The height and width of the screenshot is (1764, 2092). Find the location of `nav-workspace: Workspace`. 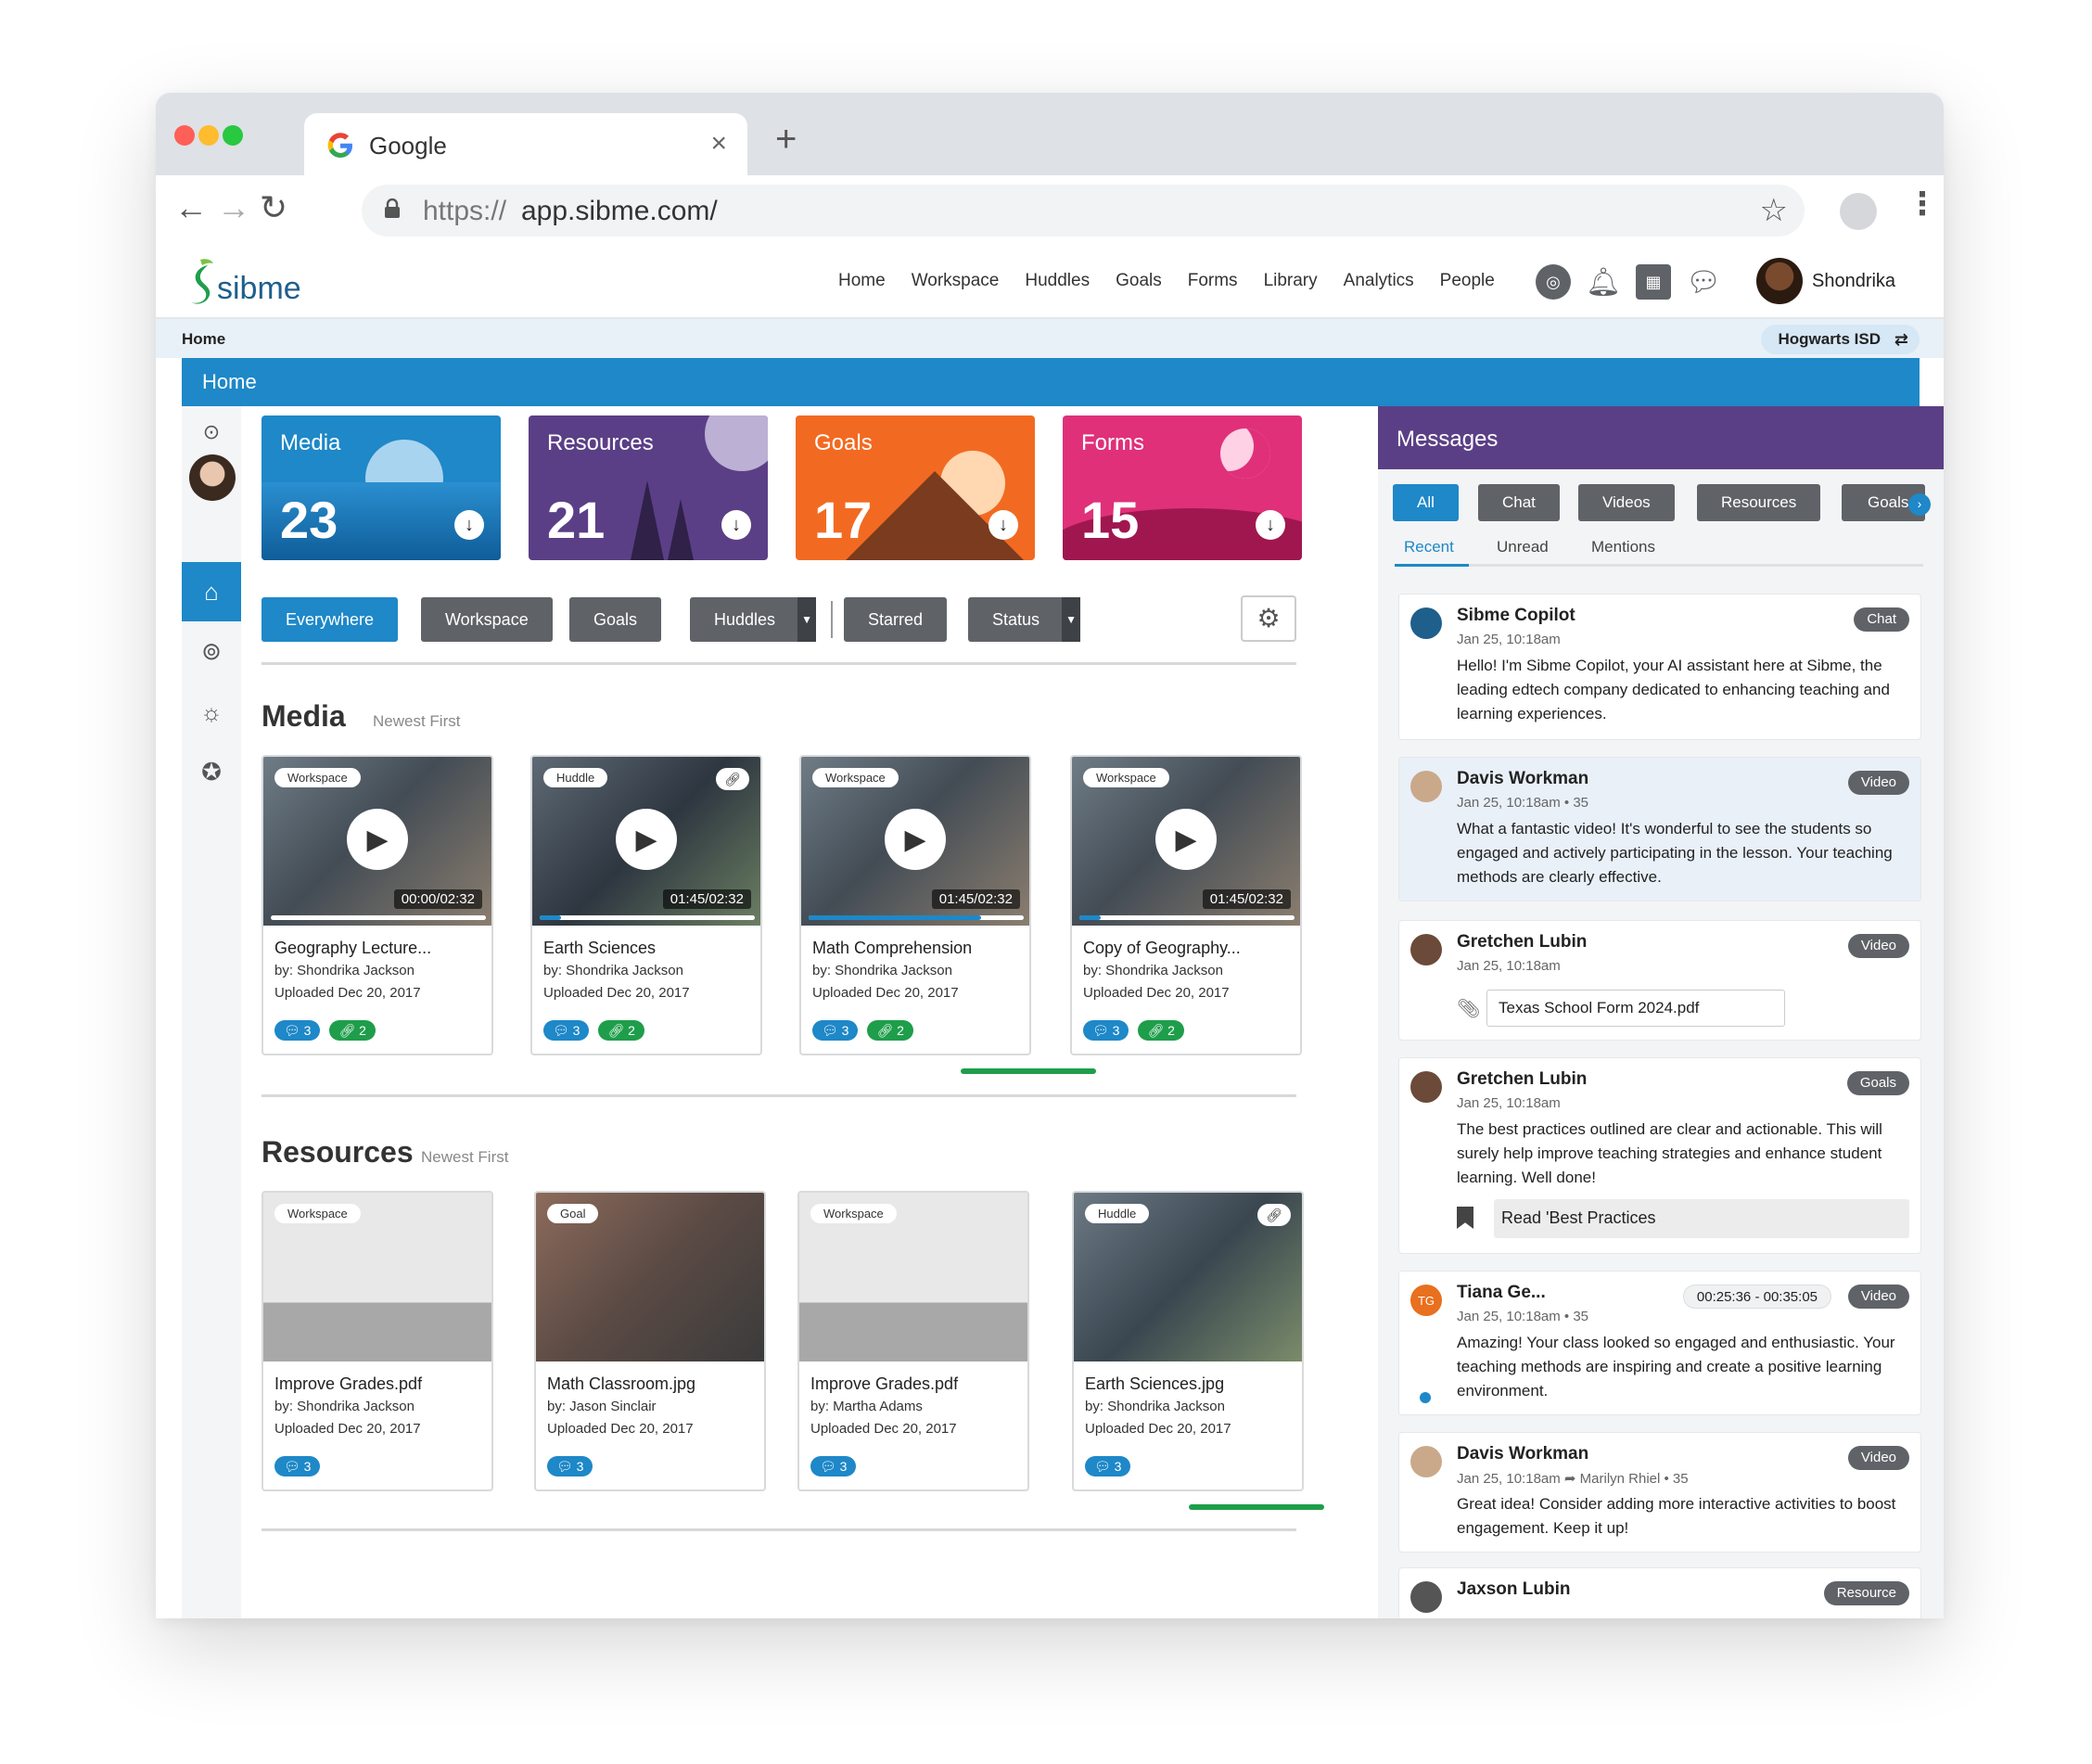

nav-workspace: Workspace is located at coordinates (956, 281).